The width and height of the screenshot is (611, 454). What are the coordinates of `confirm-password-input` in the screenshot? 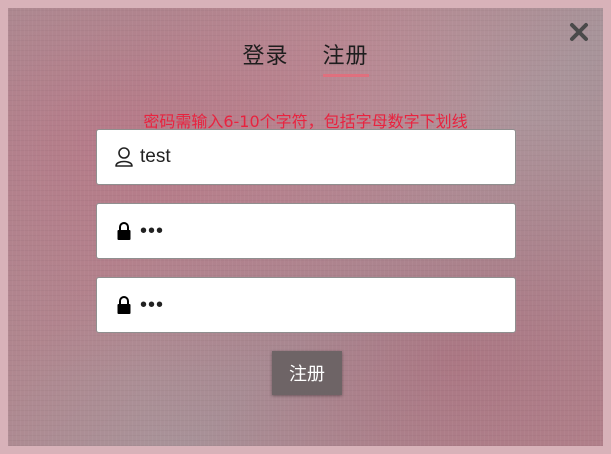 It's located at (327, 305).